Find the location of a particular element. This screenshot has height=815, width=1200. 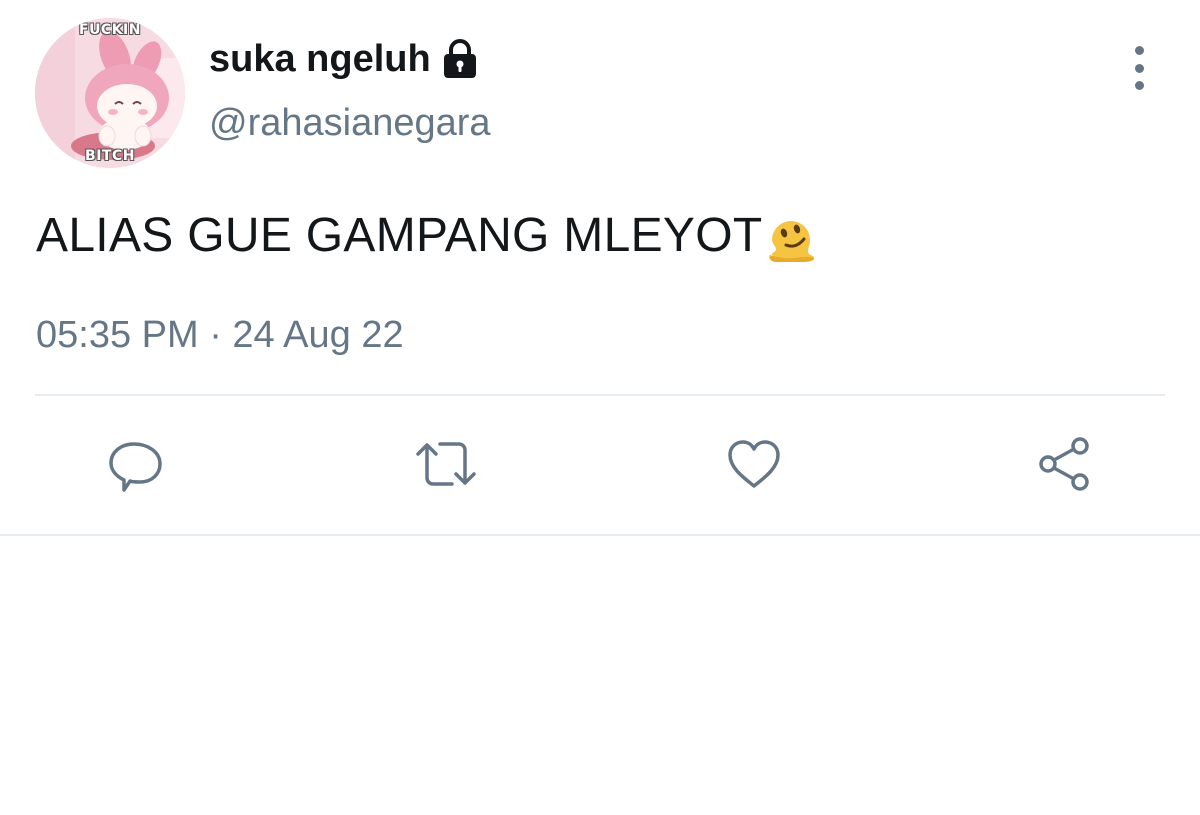

like-icon is located at coordinates (754, 464).